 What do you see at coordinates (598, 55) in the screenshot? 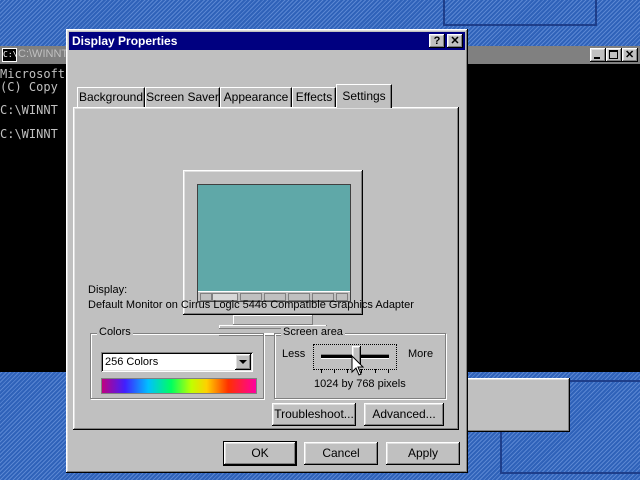
I see `minimize-button` at bounding box center [598, 55].